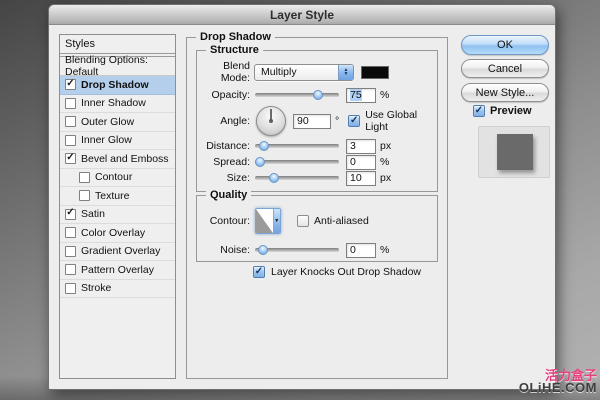 This screenshot has width=600, height=400. I want to click on size-unit: px, so click(386, 178).